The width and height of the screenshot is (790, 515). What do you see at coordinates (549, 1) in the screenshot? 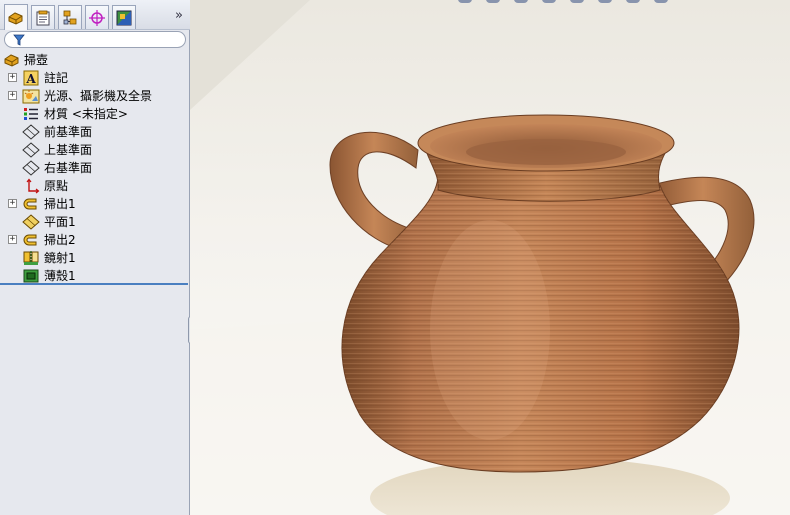
I see `section-view-icon` at bounding box center [549, 1].